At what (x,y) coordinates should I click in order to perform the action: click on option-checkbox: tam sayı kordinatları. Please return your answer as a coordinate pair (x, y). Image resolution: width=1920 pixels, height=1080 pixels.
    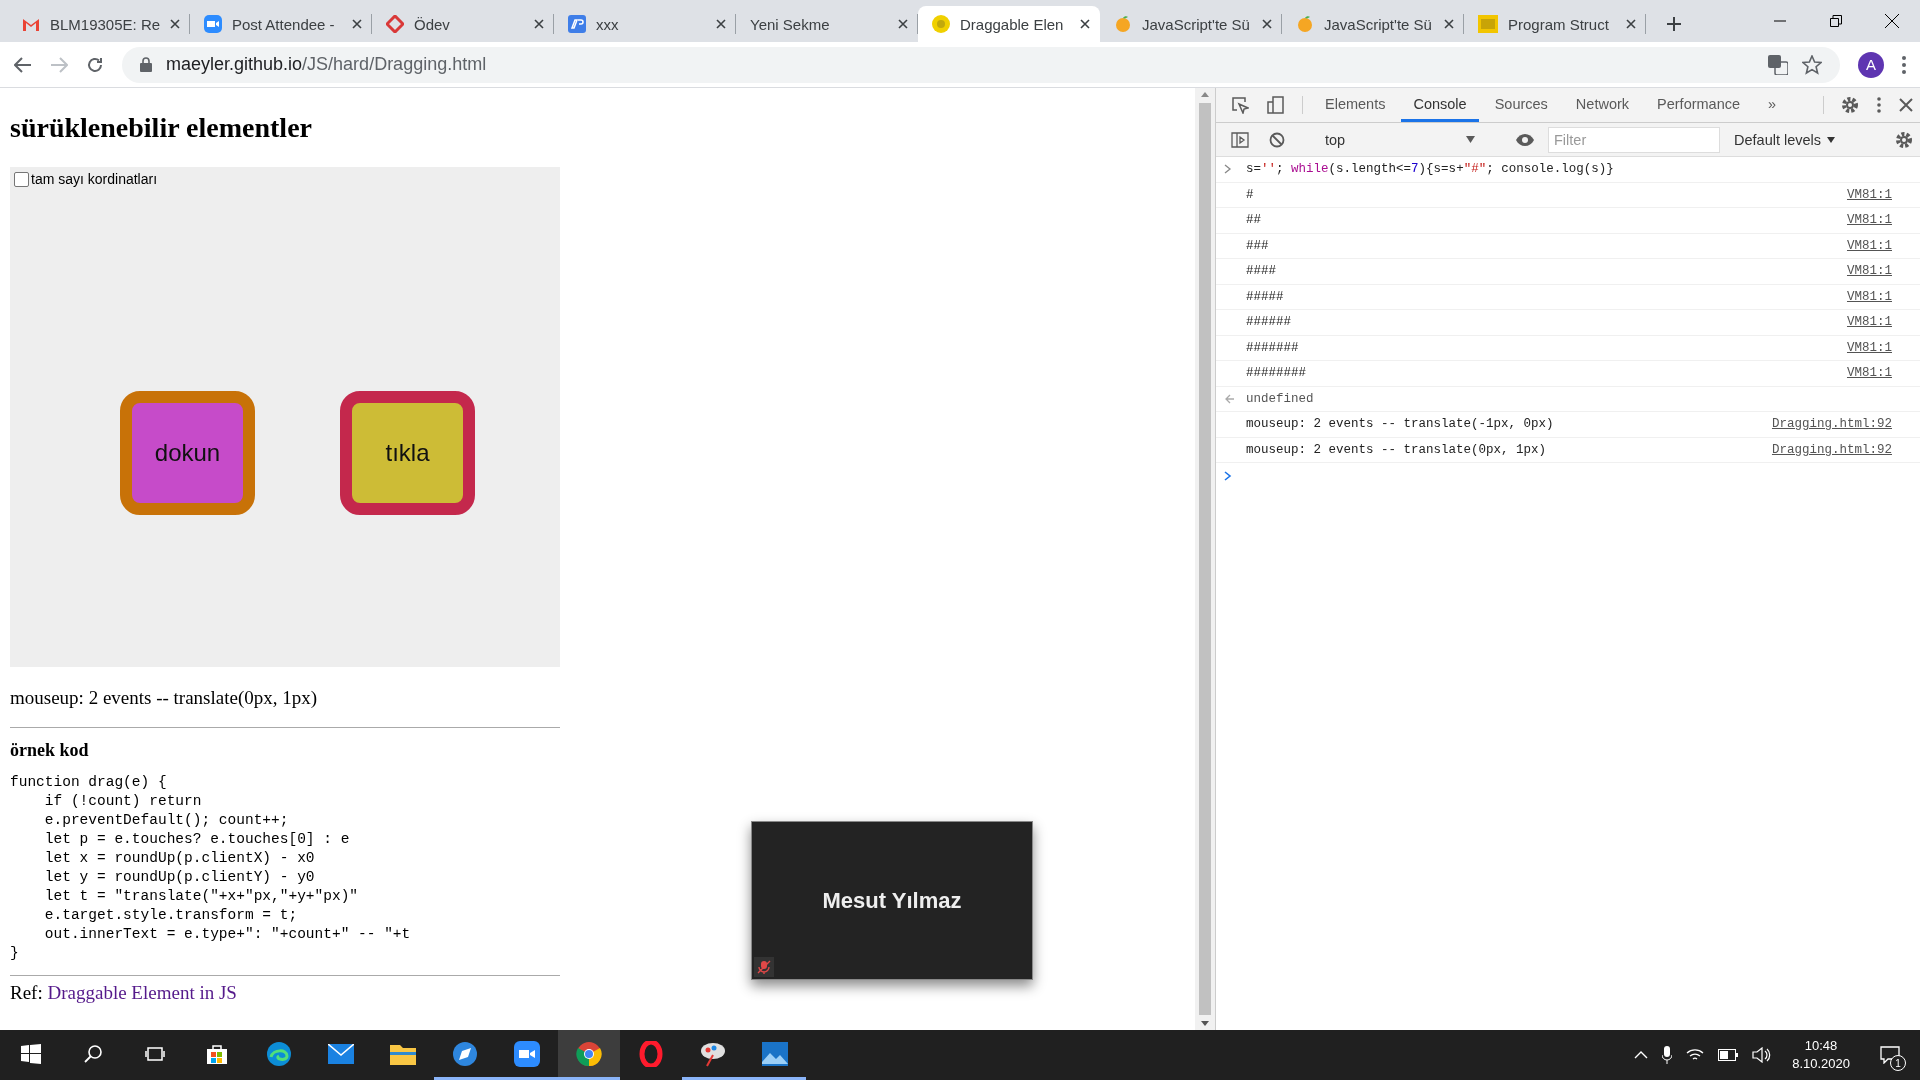
    Looking at the image, I should click on (86, 179).